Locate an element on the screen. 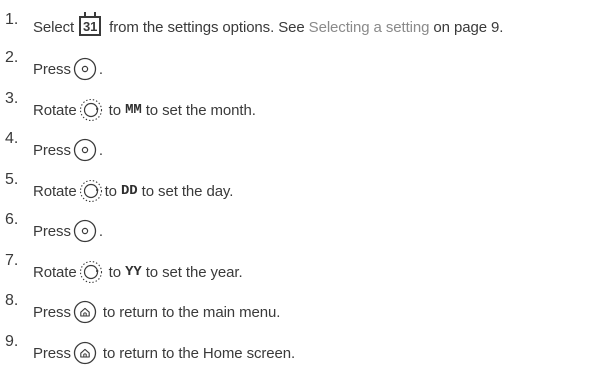 The image size is (608, 388). step-5: 5. Rotate to DD to set the day. is located at coordinates (304, 187).